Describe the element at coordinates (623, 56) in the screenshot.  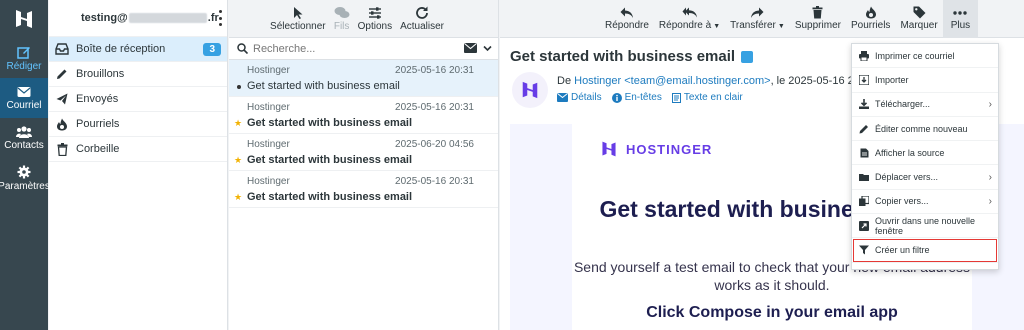
I see `message-title-text: Get started with business email` at that location.